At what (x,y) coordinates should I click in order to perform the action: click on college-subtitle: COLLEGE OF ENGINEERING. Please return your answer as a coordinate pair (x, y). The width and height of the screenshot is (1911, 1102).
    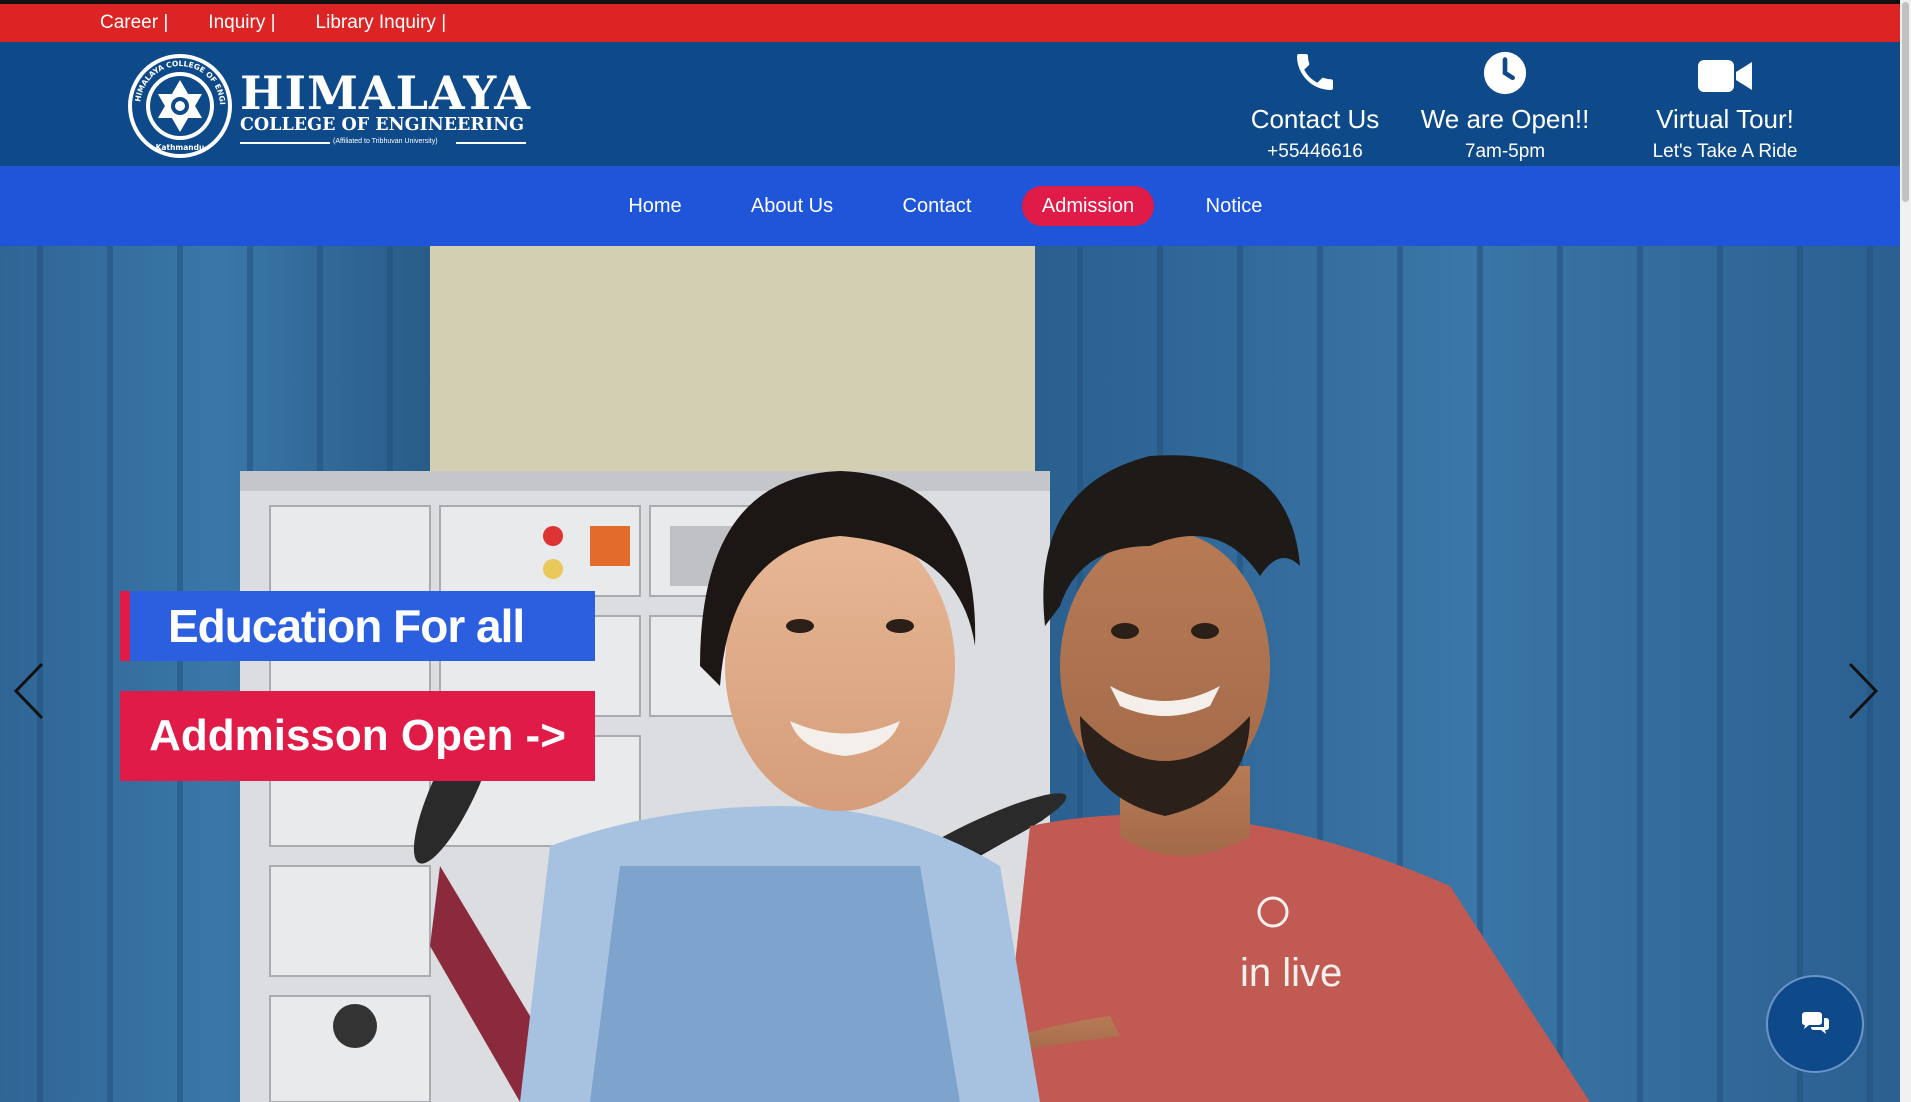
    Looking at the image, I should click on (382, 125).